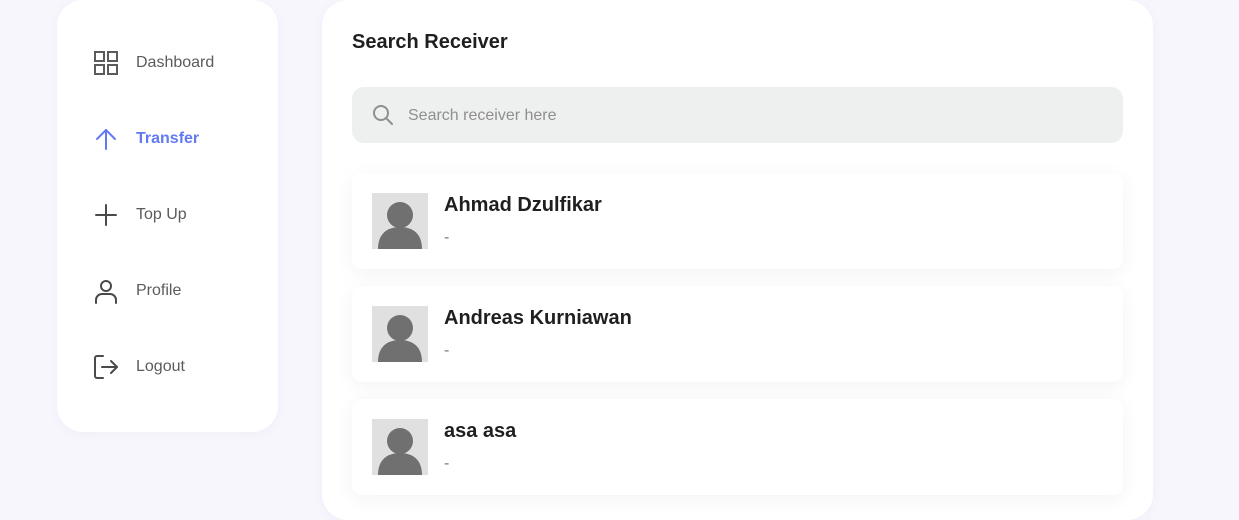 This screenshot has width=1239, height=520. What do you see at coordinates (168, 138) in the screenshot?
I see `sidebar-item-label: Transfer` at bounding box center [168, 138].